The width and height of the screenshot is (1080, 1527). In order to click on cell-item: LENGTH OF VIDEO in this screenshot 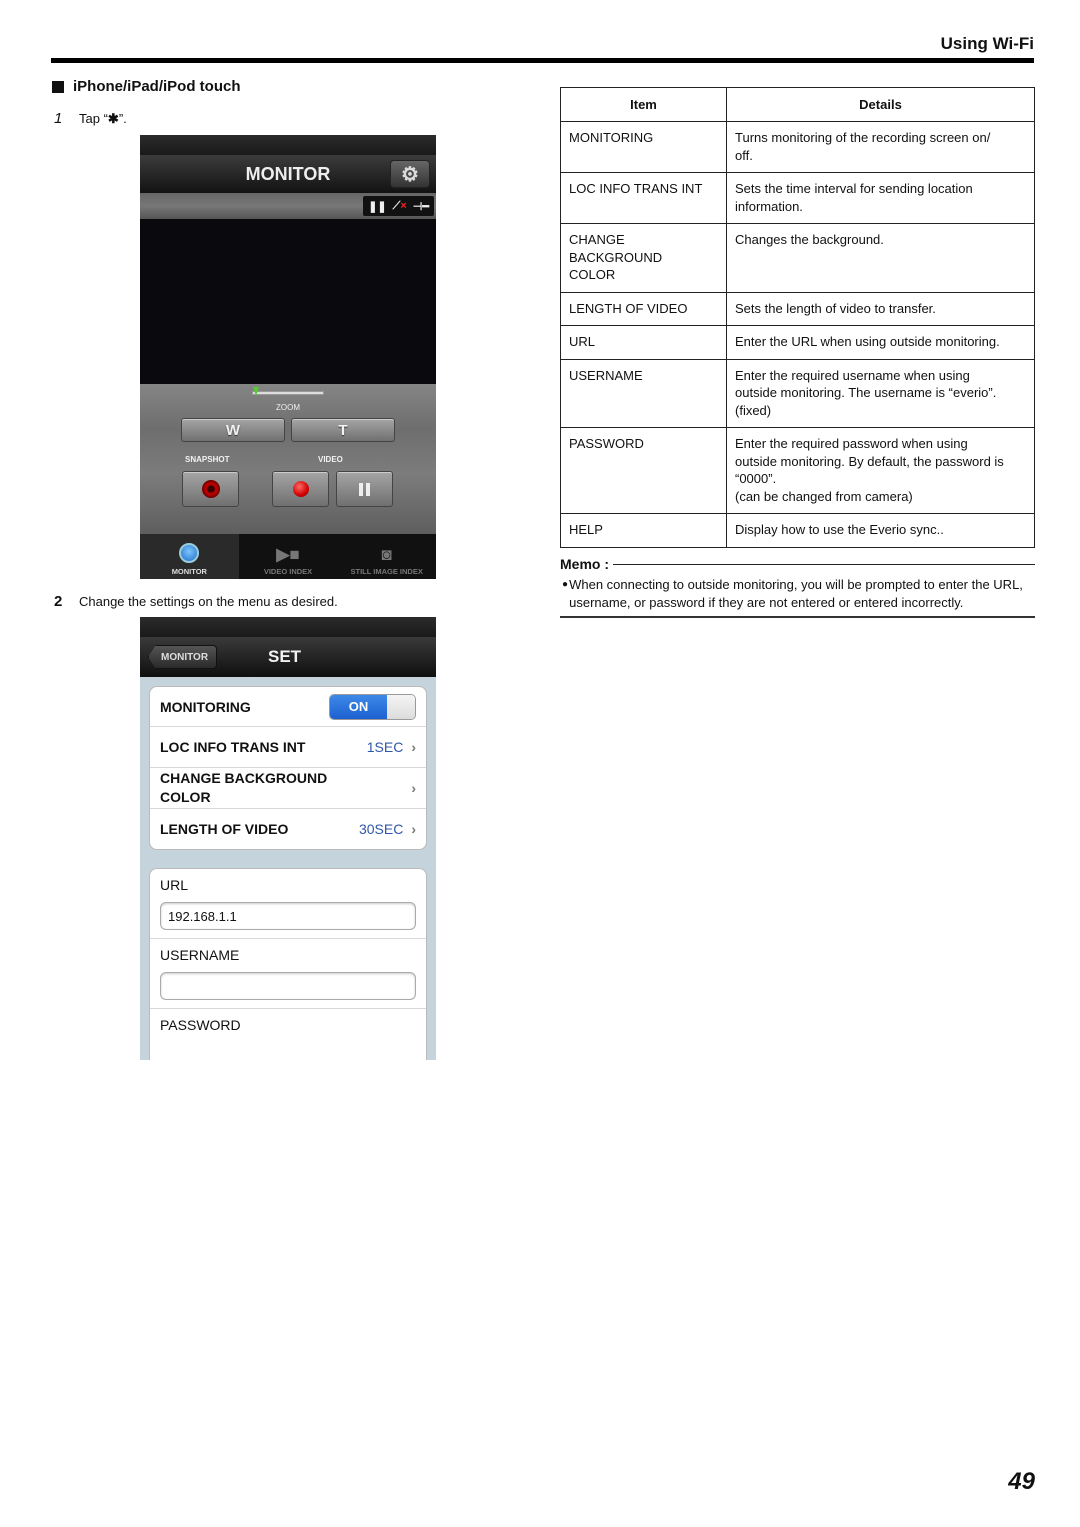, I will do `click(643, 308)`.